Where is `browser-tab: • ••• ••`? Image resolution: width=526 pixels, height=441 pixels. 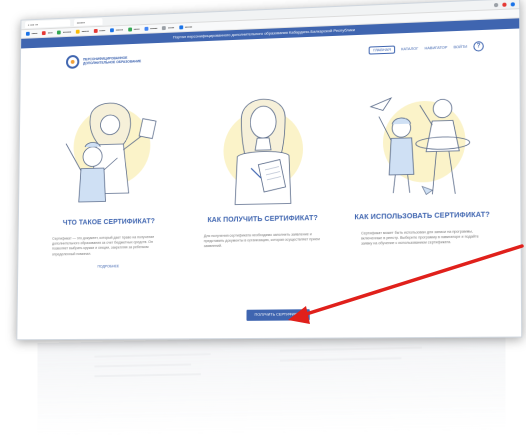
browser-tab: • ••• •• is located at coordinates (48, 24).